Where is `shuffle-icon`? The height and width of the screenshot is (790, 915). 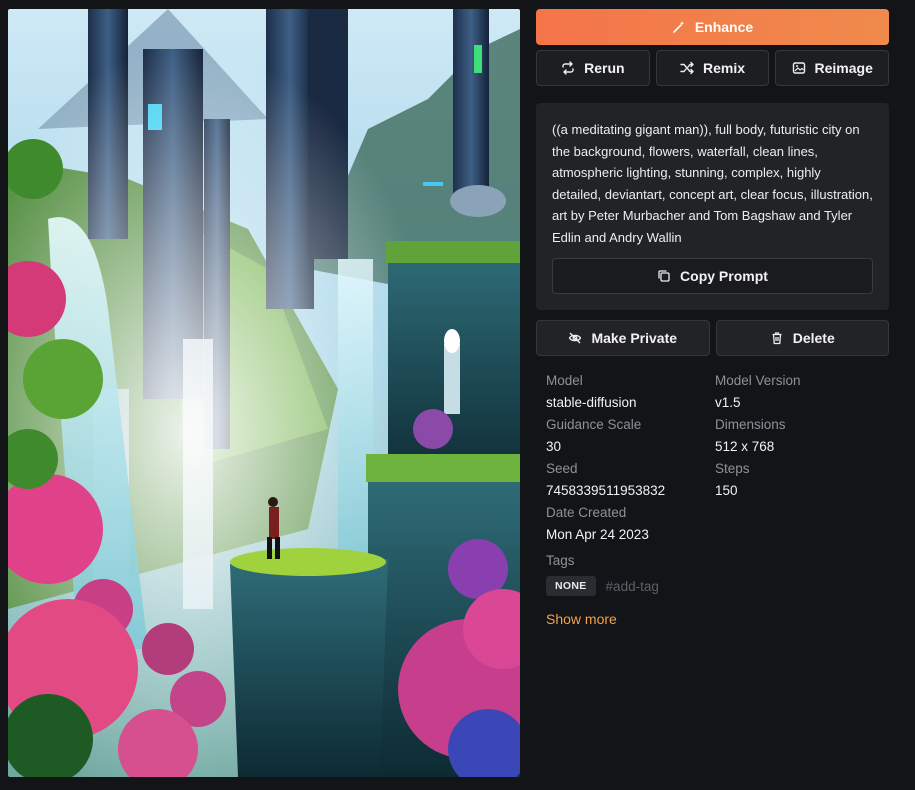
shuffle-icon is located at coordinates (687, 68).